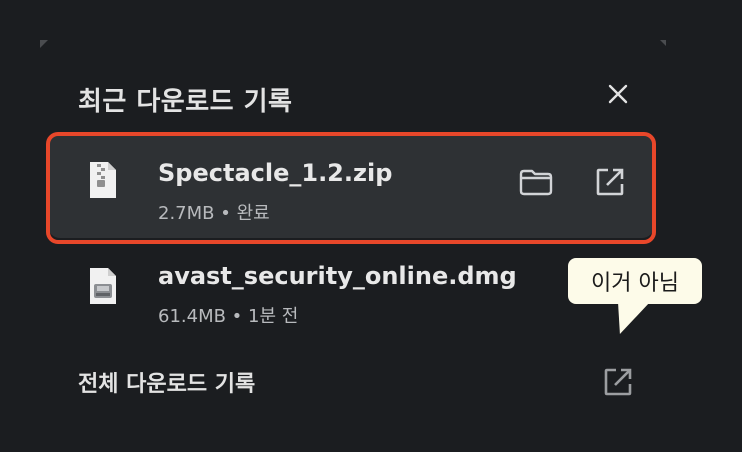 The image size is (742, 452). I want to click on file-meta: 61.4MB • 1분 전, so click(228, 316).